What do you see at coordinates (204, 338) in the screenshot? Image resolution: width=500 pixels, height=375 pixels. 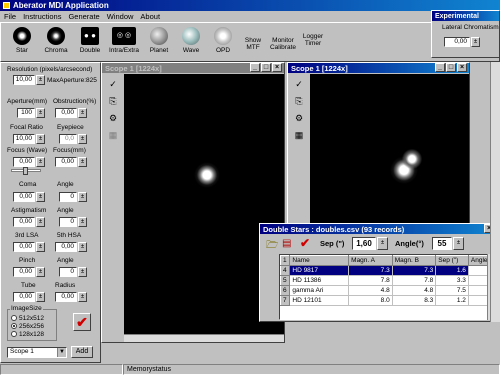 I see `scope-1-hscrollbar` at bounding box center [204, 338].